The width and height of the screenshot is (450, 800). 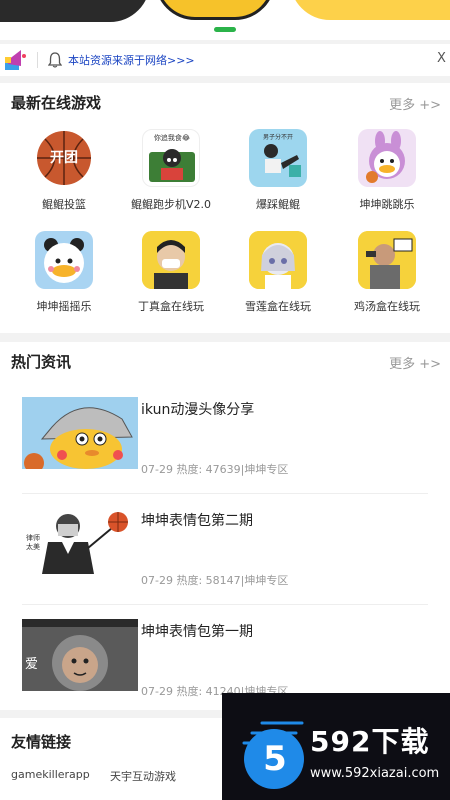 I want to click on basketball-icon: 开团, so click(x=64, y=158).